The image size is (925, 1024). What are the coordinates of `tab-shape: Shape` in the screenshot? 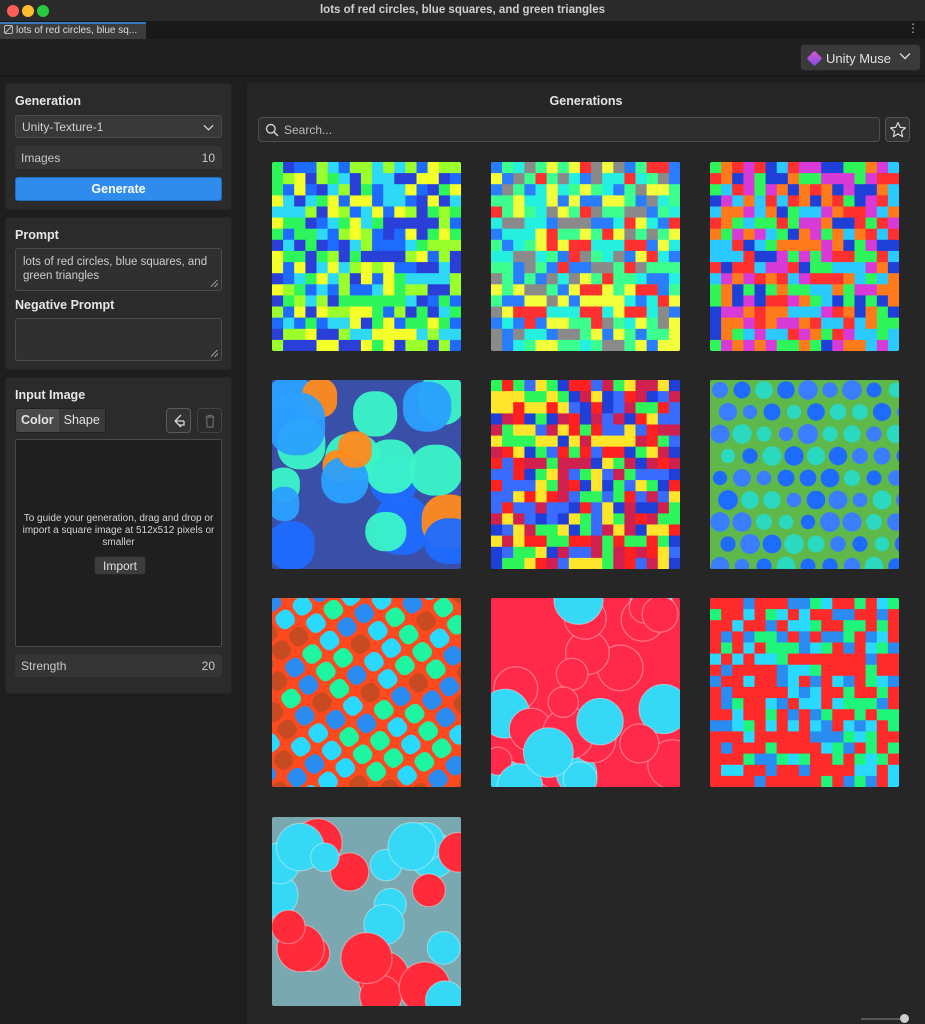 It's located at (81, 420).